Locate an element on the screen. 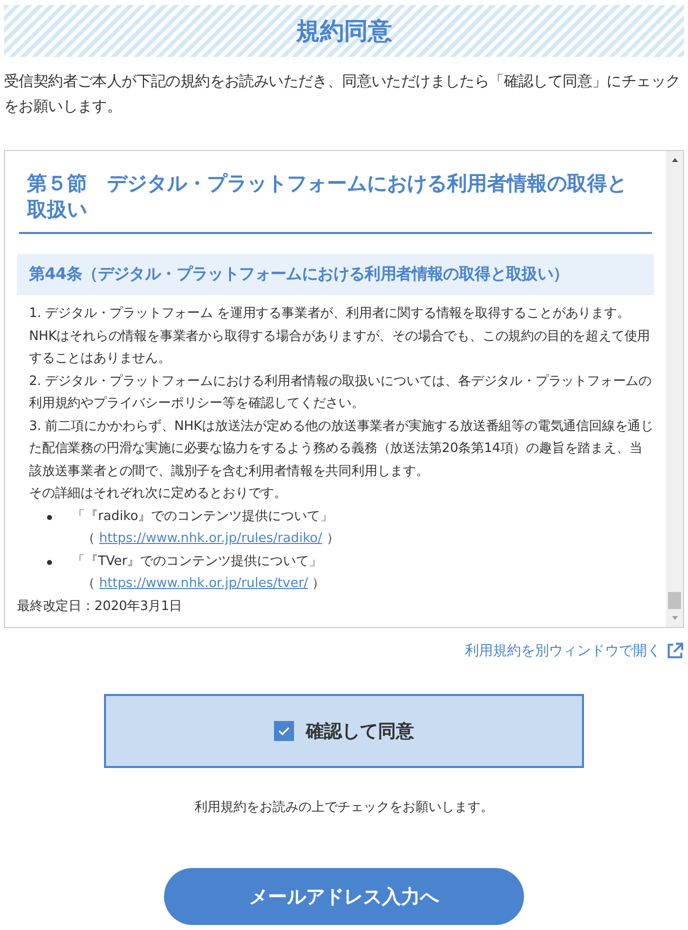  url-line: （ https://www.nhk.or.jp/rules/tver/ ） is located at coordinates (203, 584).